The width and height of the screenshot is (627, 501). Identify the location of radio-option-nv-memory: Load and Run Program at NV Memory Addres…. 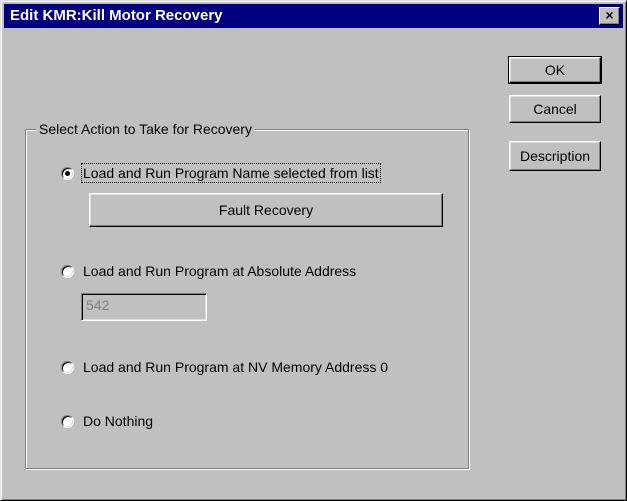
(224, 367).